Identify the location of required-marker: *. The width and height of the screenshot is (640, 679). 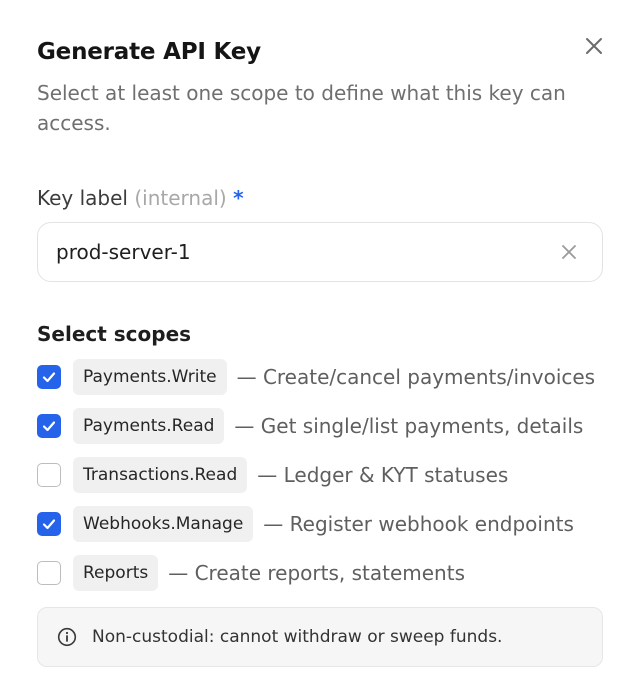
(238, 198).